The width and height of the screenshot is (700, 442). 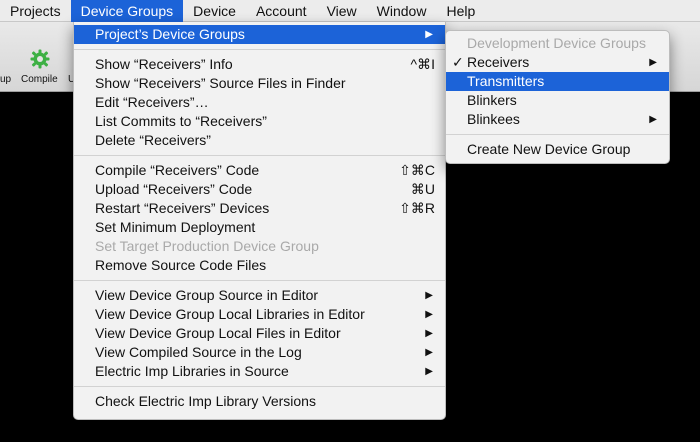 I want to click on menu-item-delete: Delete “Receivers”, so click(x=259, y=140).